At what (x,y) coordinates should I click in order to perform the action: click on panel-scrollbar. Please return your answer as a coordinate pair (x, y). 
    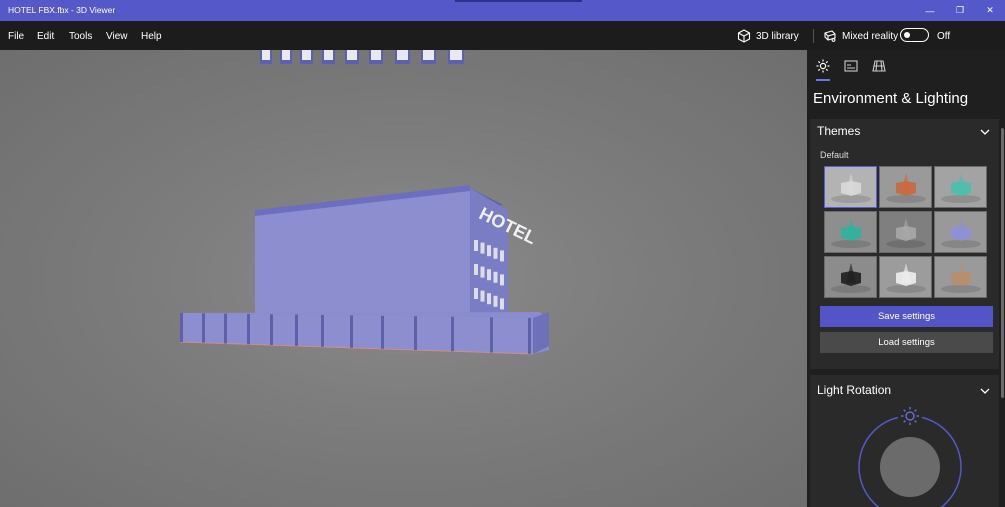
    Looking at the image, I should click on (1002, 263).